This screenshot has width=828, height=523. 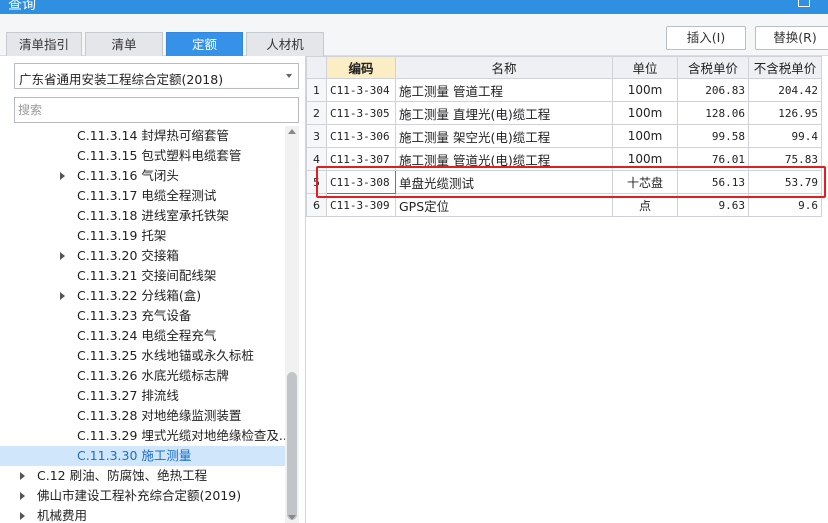 I want to click on col-header-name: 名称, so click(x=504, y=67).